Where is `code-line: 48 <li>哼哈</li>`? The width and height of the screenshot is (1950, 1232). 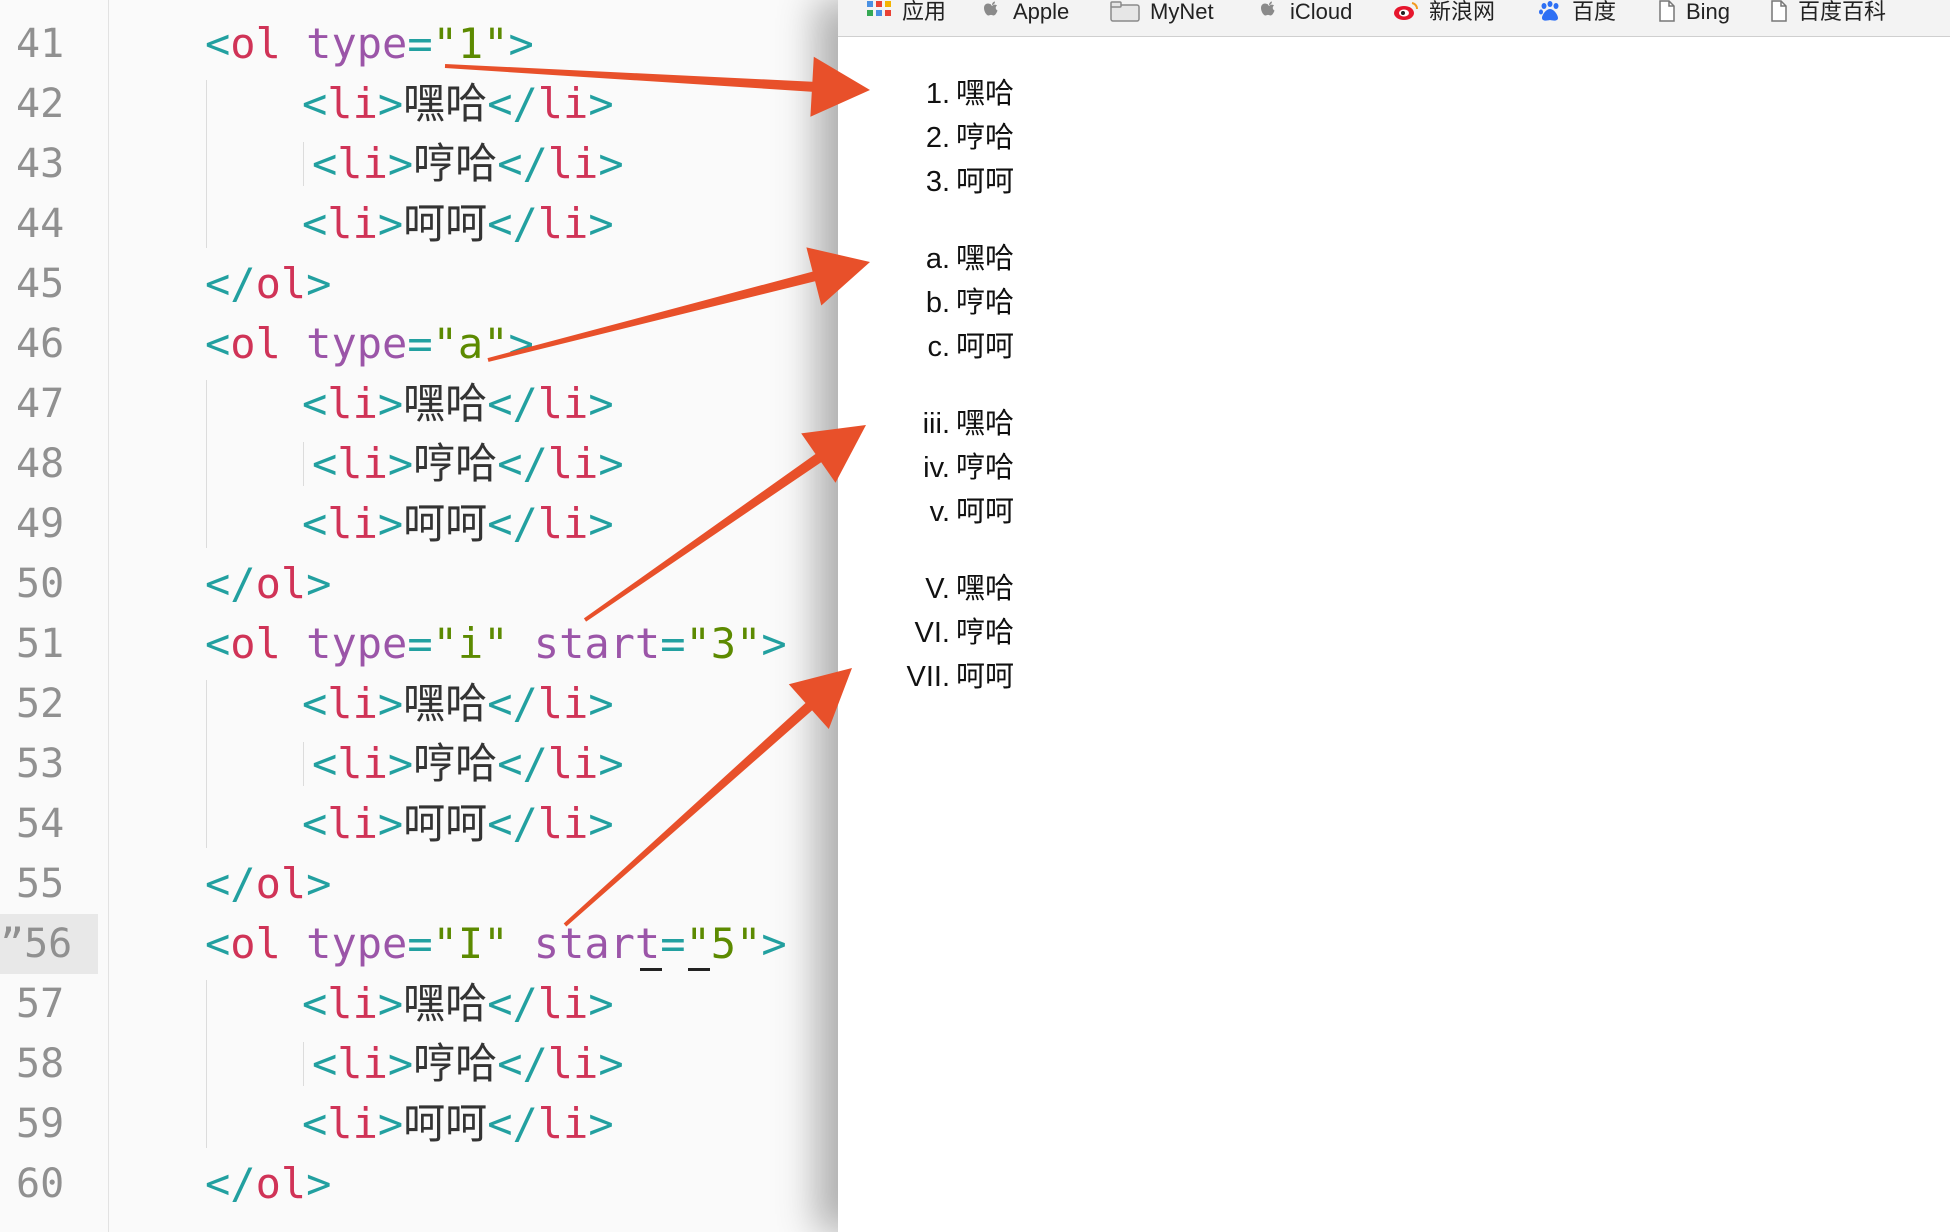
code-line: 48 <li>哼哈</li> is located at coordinates (419, 464).